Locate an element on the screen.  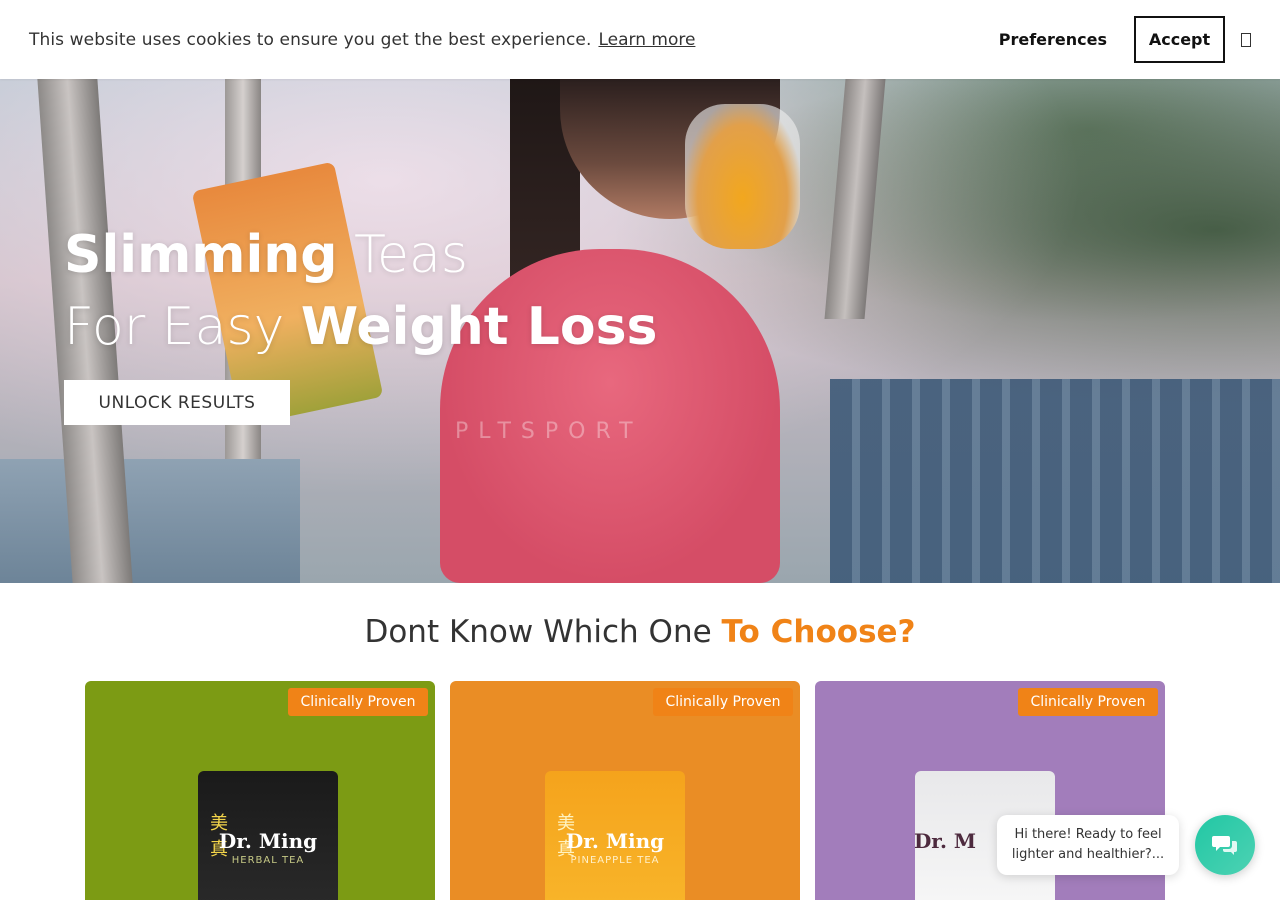
chat-icon is located at coordinates (1224, 845).